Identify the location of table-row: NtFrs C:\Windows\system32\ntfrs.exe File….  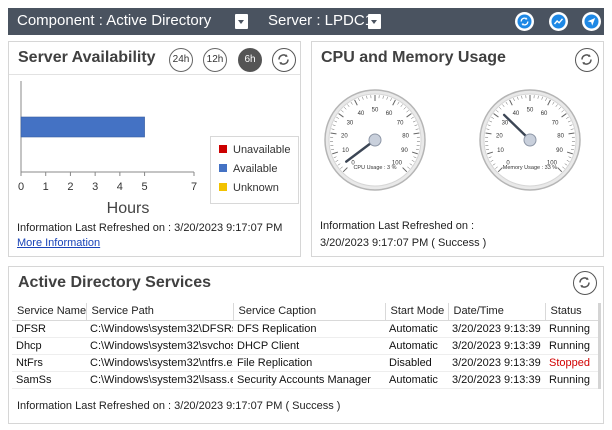
(305, 363).